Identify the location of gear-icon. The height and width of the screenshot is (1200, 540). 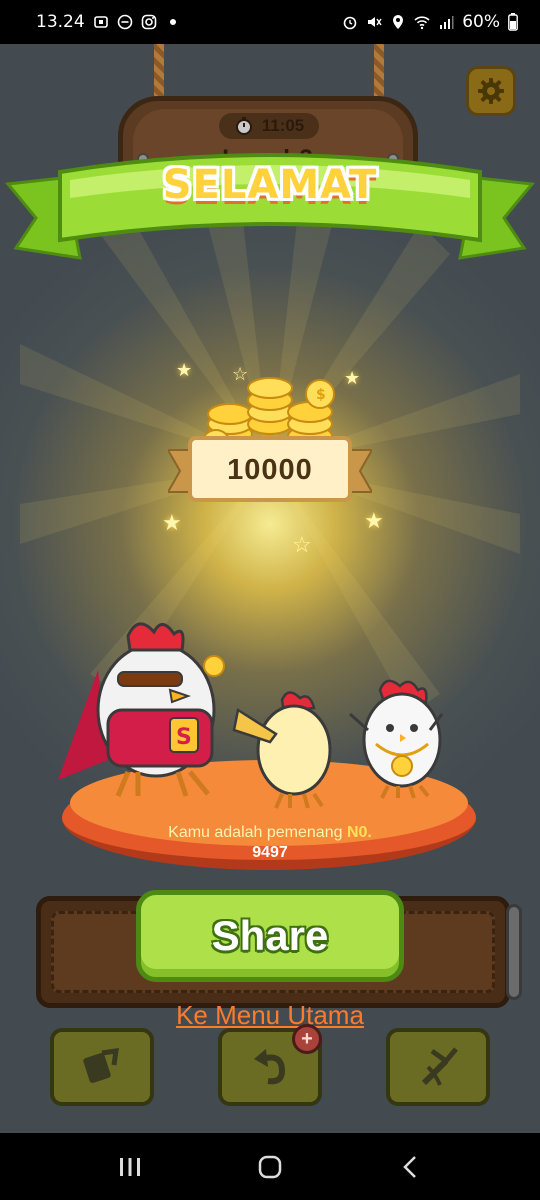
(491, 91).